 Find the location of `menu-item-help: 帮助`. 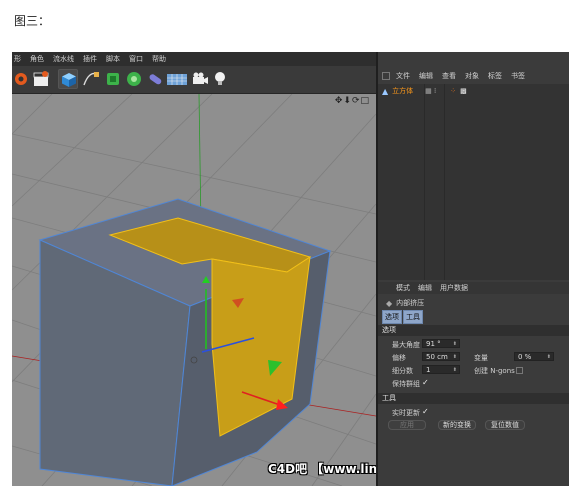

menu-item-help: 帮助 is located at coordinates (159, 59).